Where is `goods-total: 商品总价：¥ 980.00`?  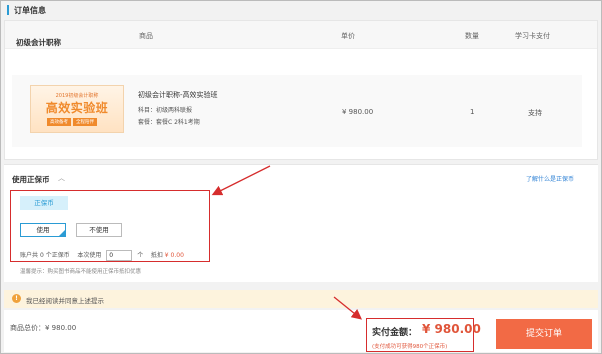 goods-total: 商品总价：¥ 980.00 is located at coordinates (43, 328).